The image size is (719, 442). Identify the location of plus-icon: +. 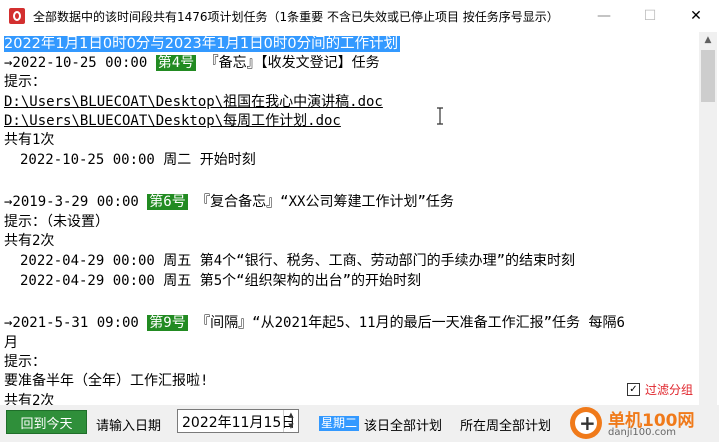
(587, 423).